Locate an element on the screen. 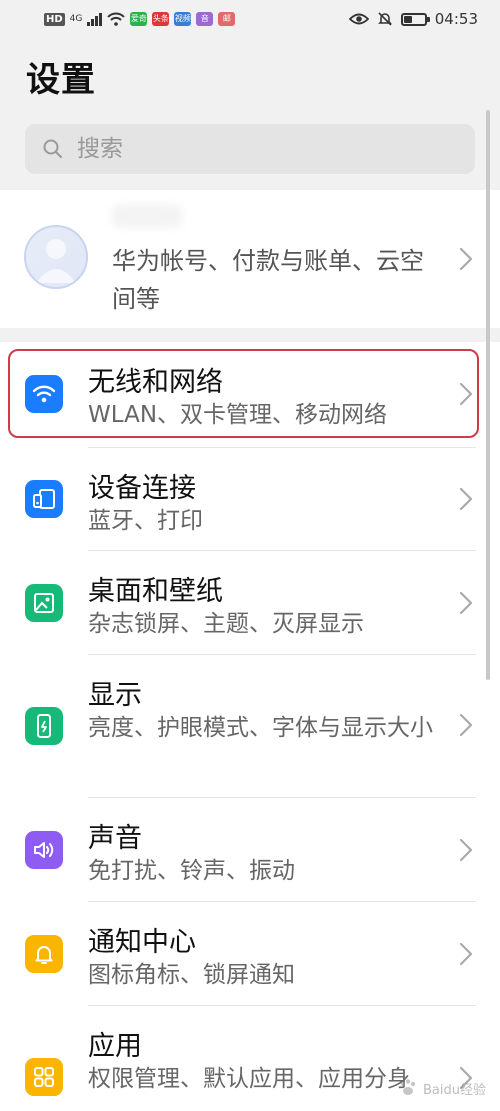 This screenshot has width=500, height=1111. apps-icon is located at coordinates (44, 1077).